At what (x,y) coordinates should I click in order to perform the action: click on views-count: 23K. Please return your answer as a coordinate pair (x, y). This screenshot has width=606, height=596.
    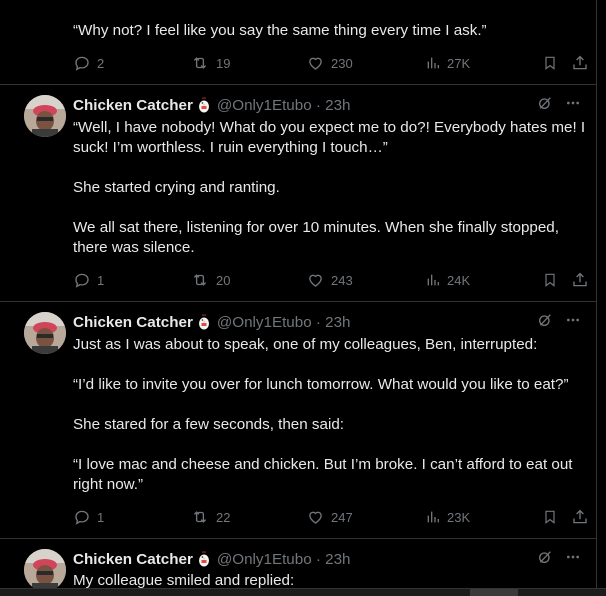
    Looking at the image, I should click on (459, 517).